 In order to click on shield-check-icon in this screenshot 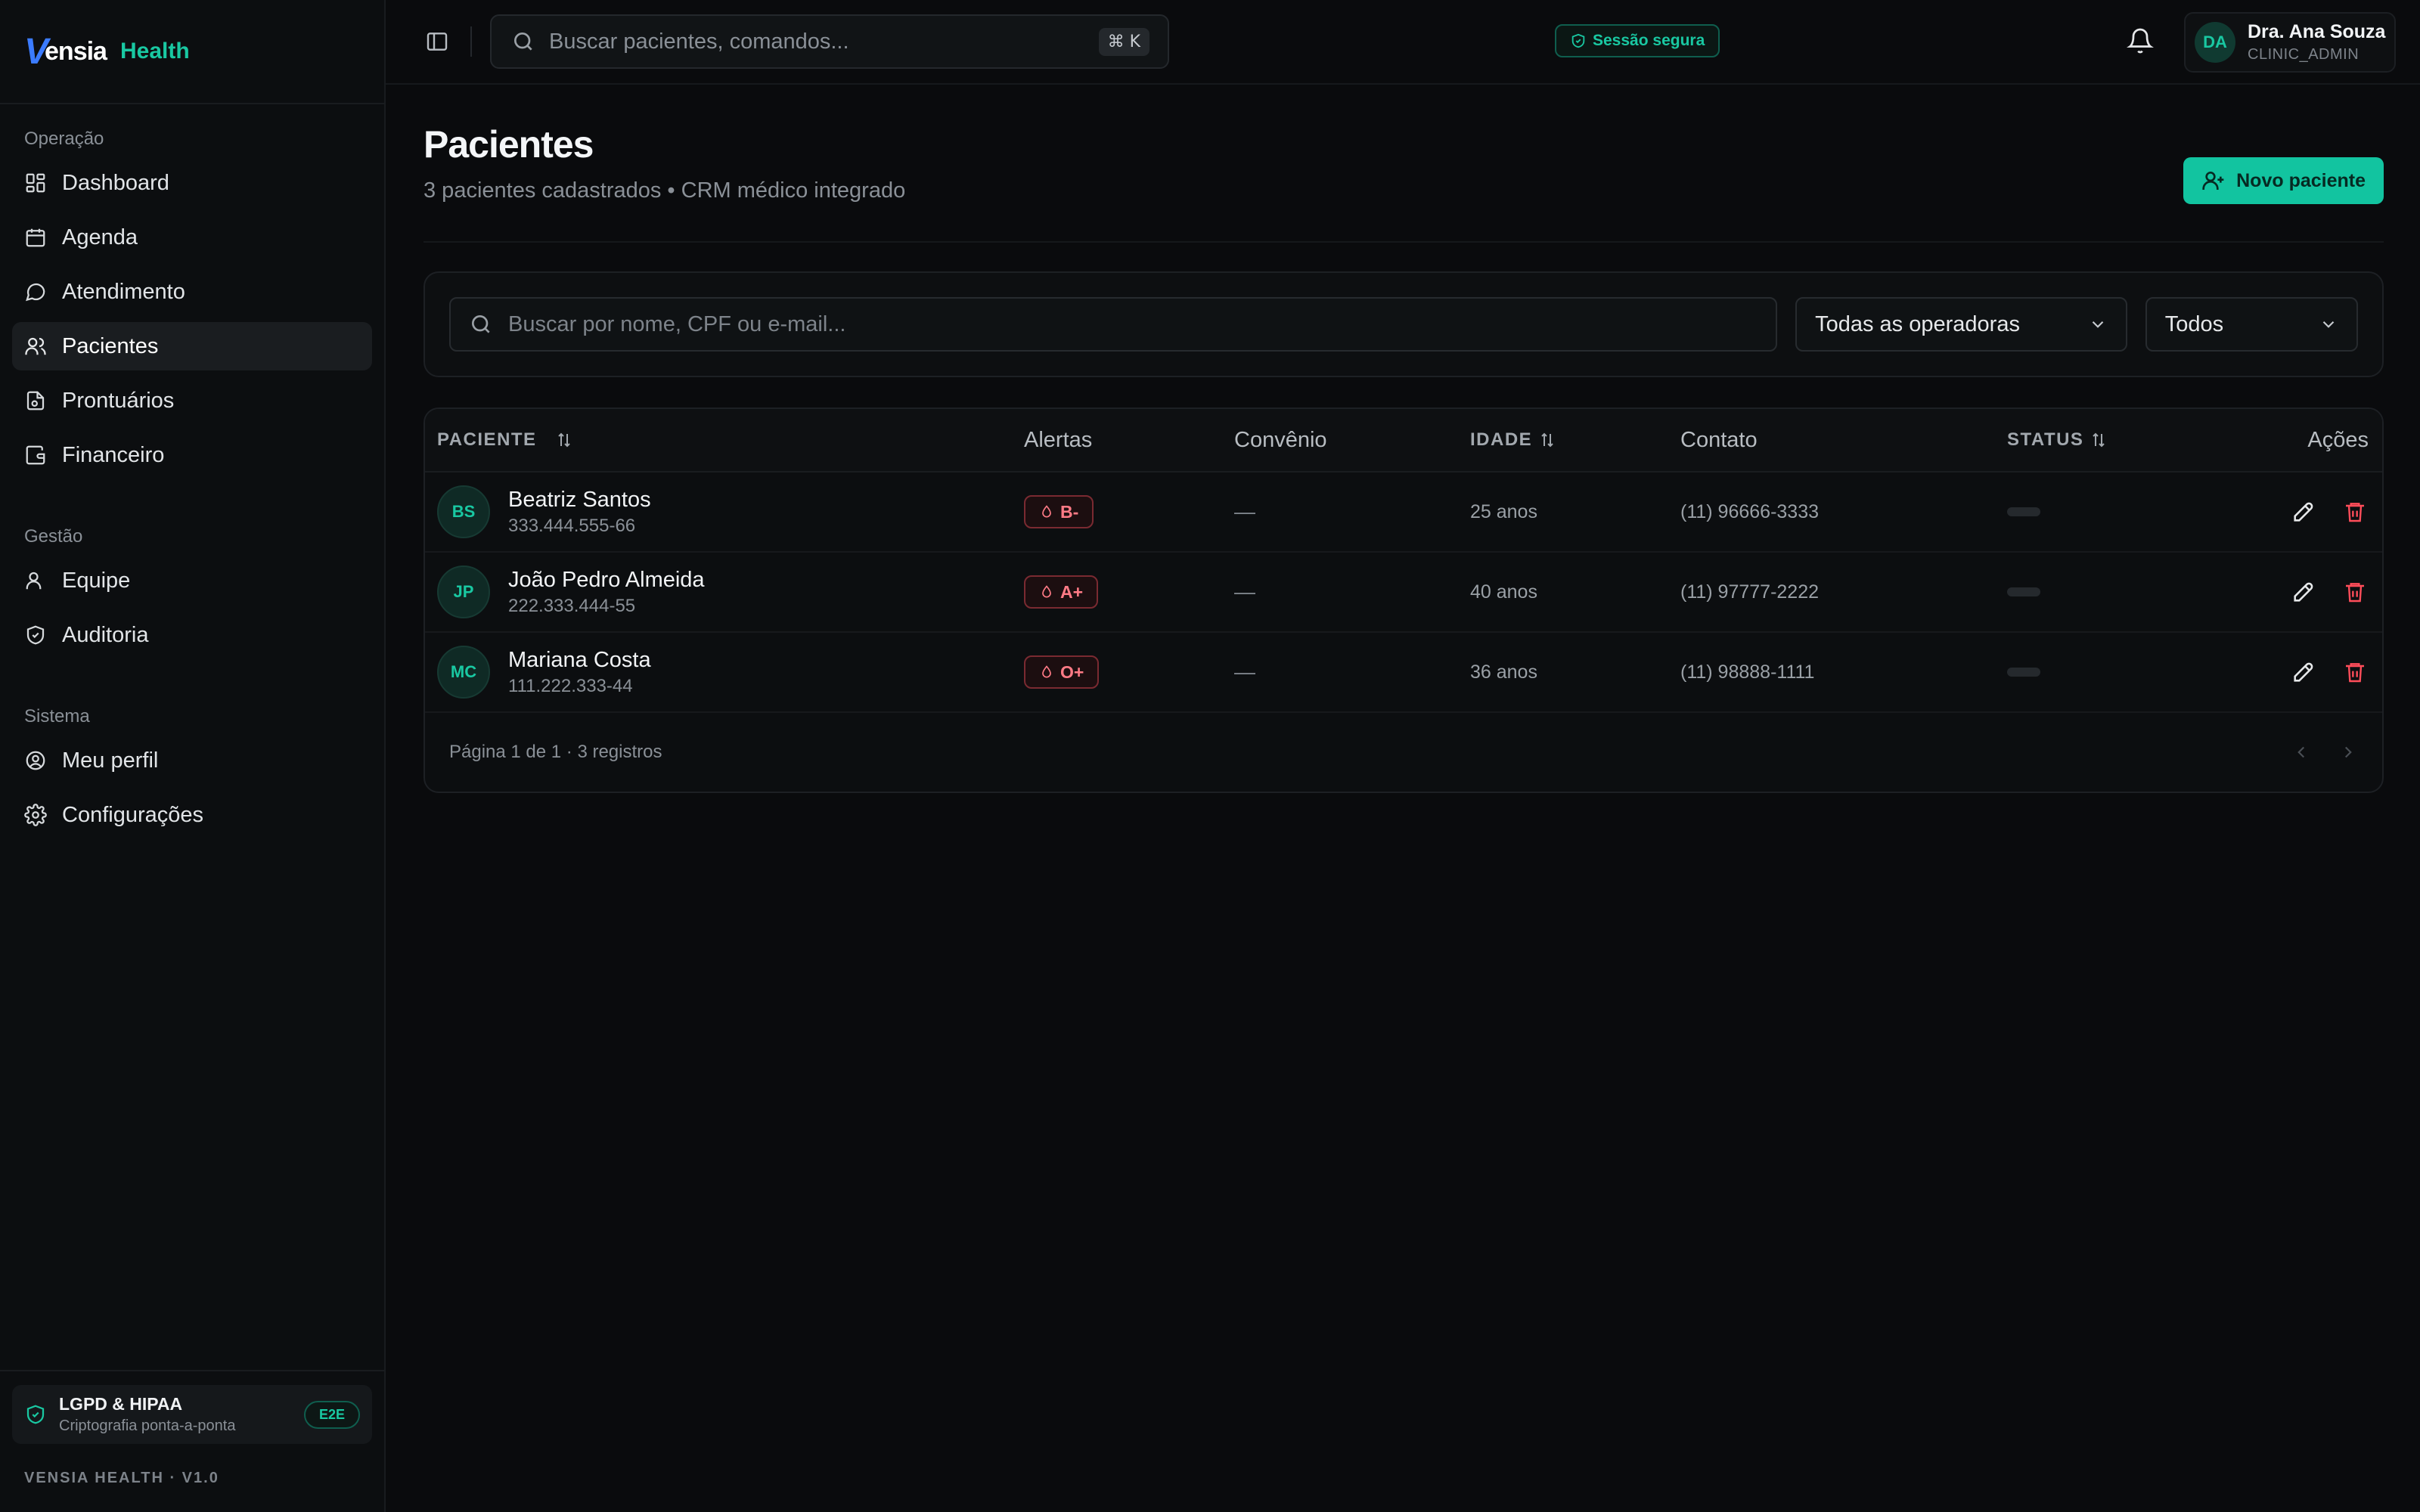, I will do `click(1578, 40)`.